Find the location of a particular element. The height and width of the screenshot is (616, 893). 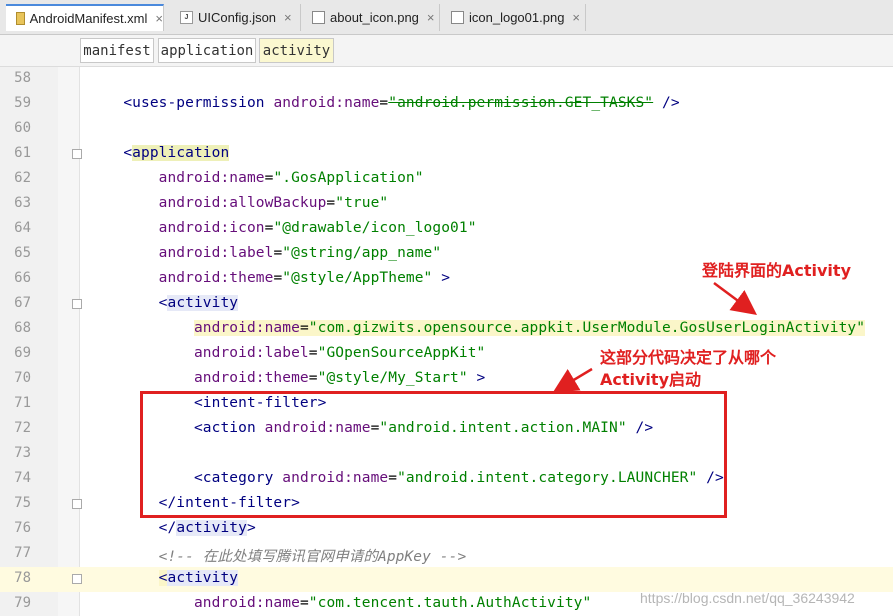

tab-label: AndroidManifest.xml is located at coordinates (88, 18).